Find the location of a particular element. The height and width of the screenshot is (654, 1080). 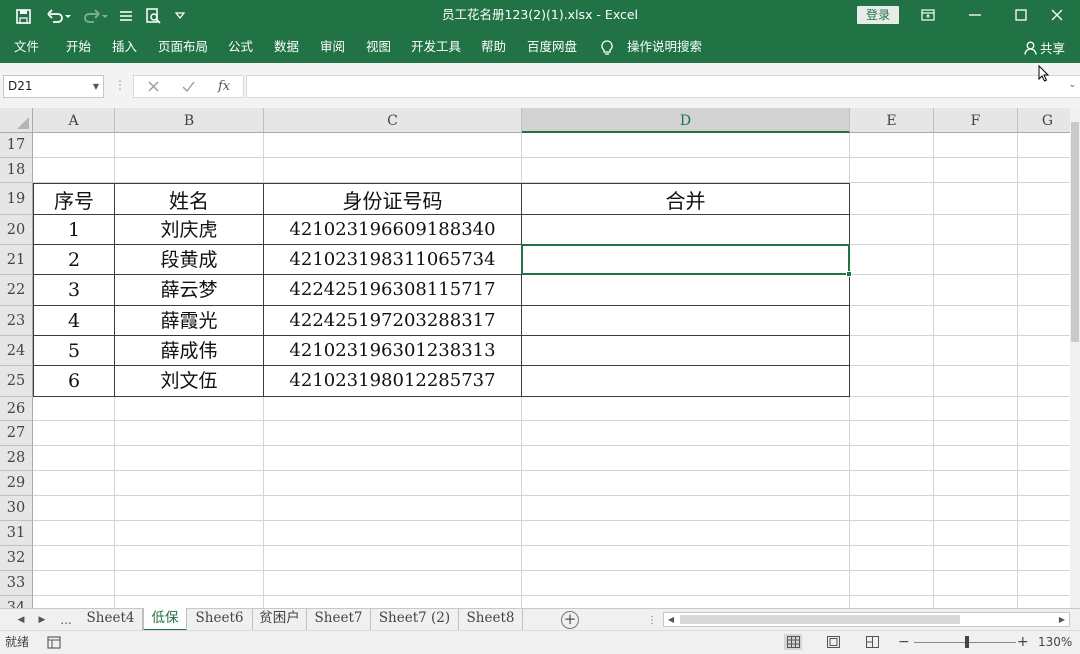

cell-a28 is located at coordinates (74, 458).